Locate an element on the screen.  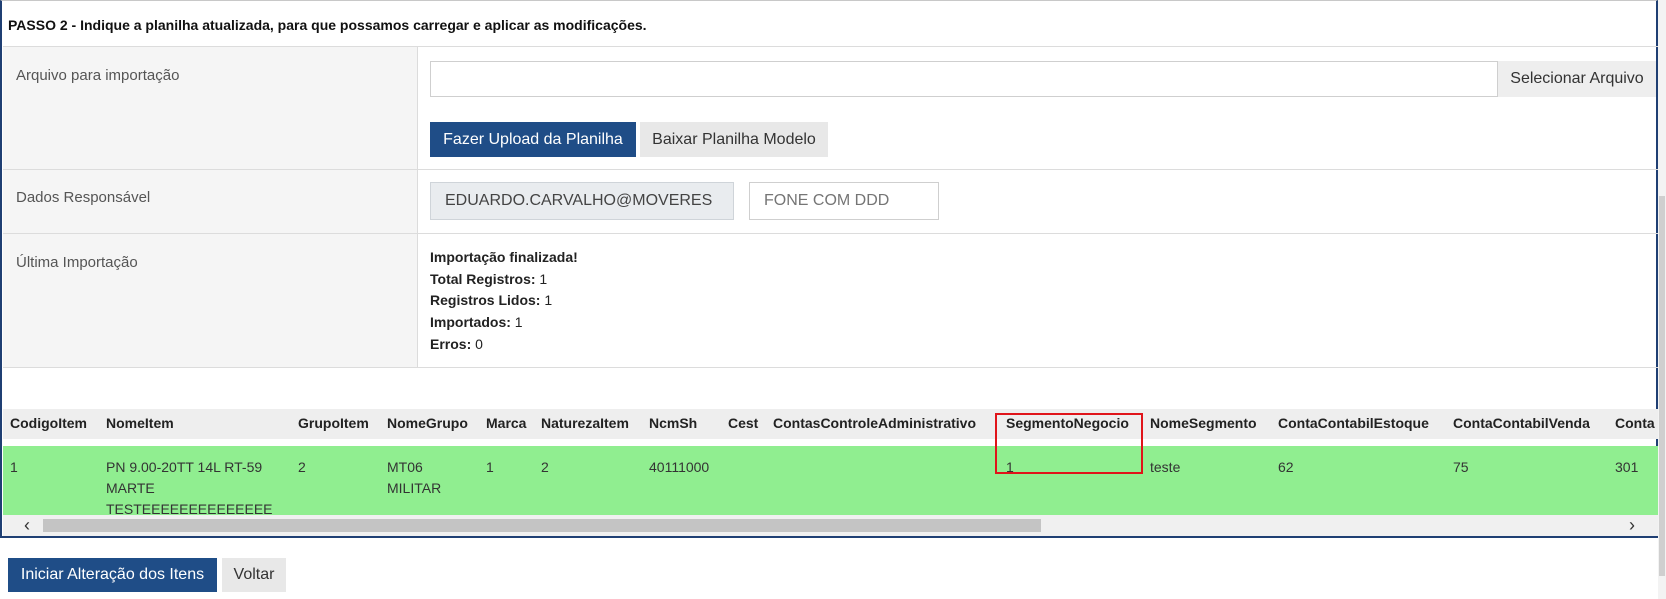
back-button: Voltar is located at coordinates (254, 575).